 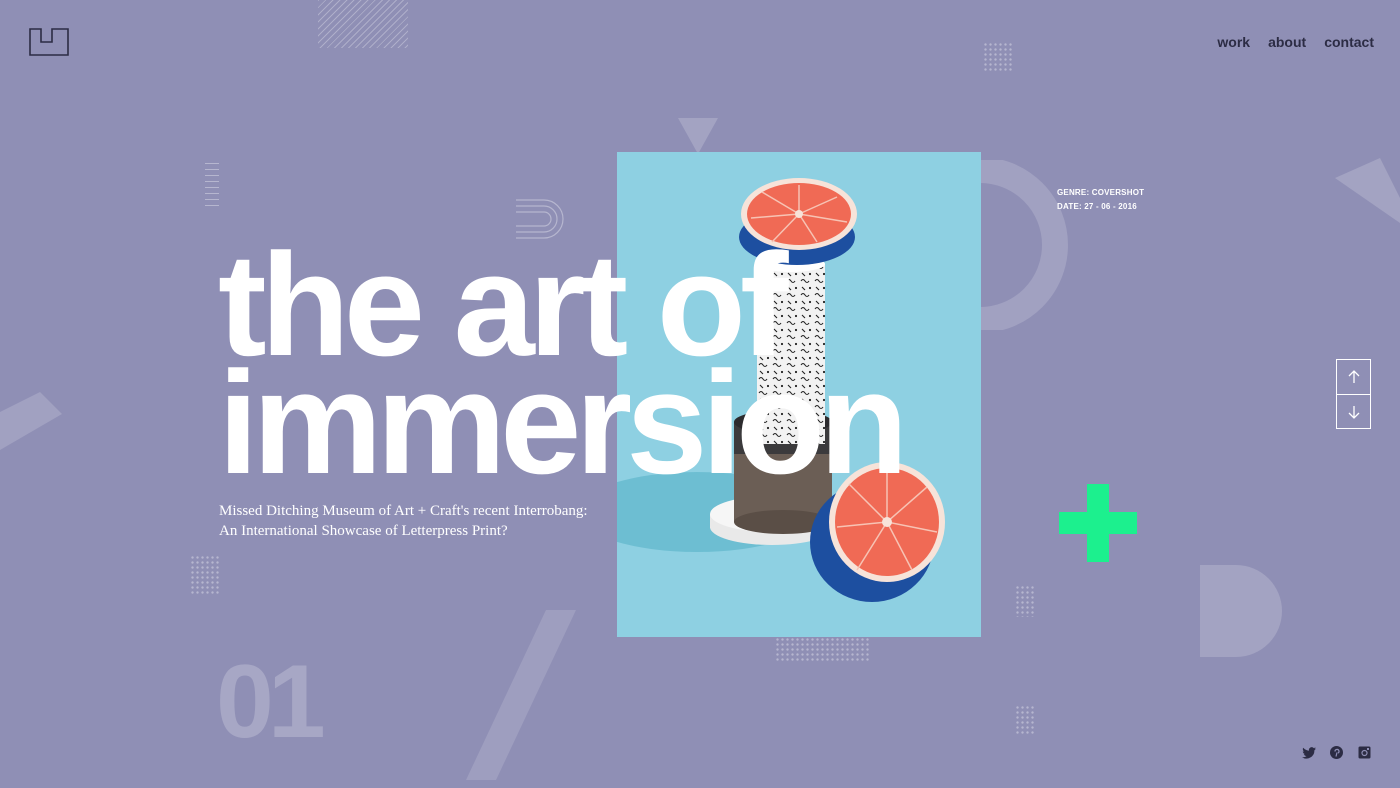 What do you see at coordinates (49, 42) in the screenshot?
I see `logo-icon` at bounding box center [49, 42].